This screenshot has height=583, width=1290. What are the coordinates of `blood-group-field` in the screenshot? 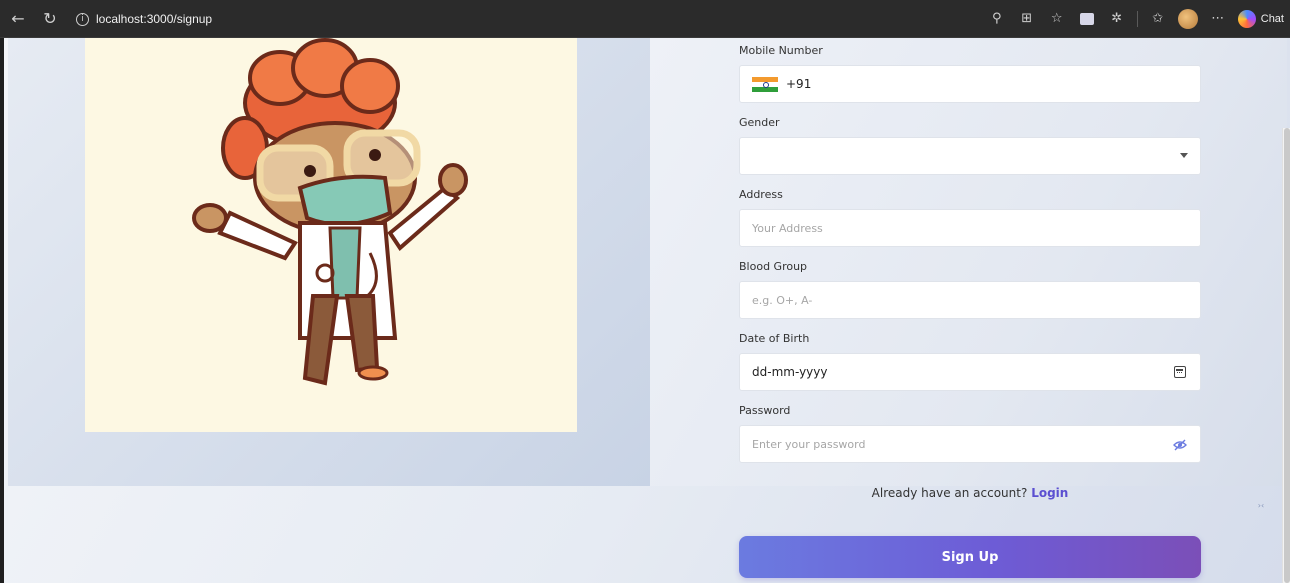 It's located at (970, 300).